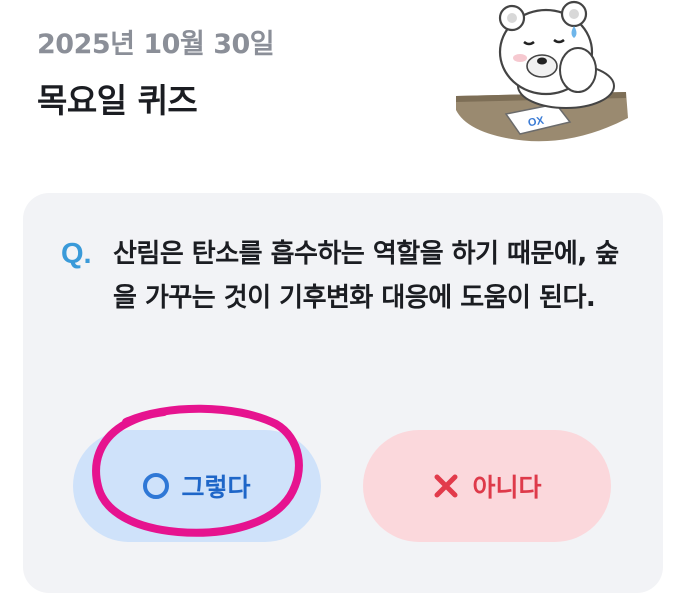 Image resolution: width=686 pixels, height=593 pixels. I want to click on page-title: 목요일 퀴즈, so click(117, 100).